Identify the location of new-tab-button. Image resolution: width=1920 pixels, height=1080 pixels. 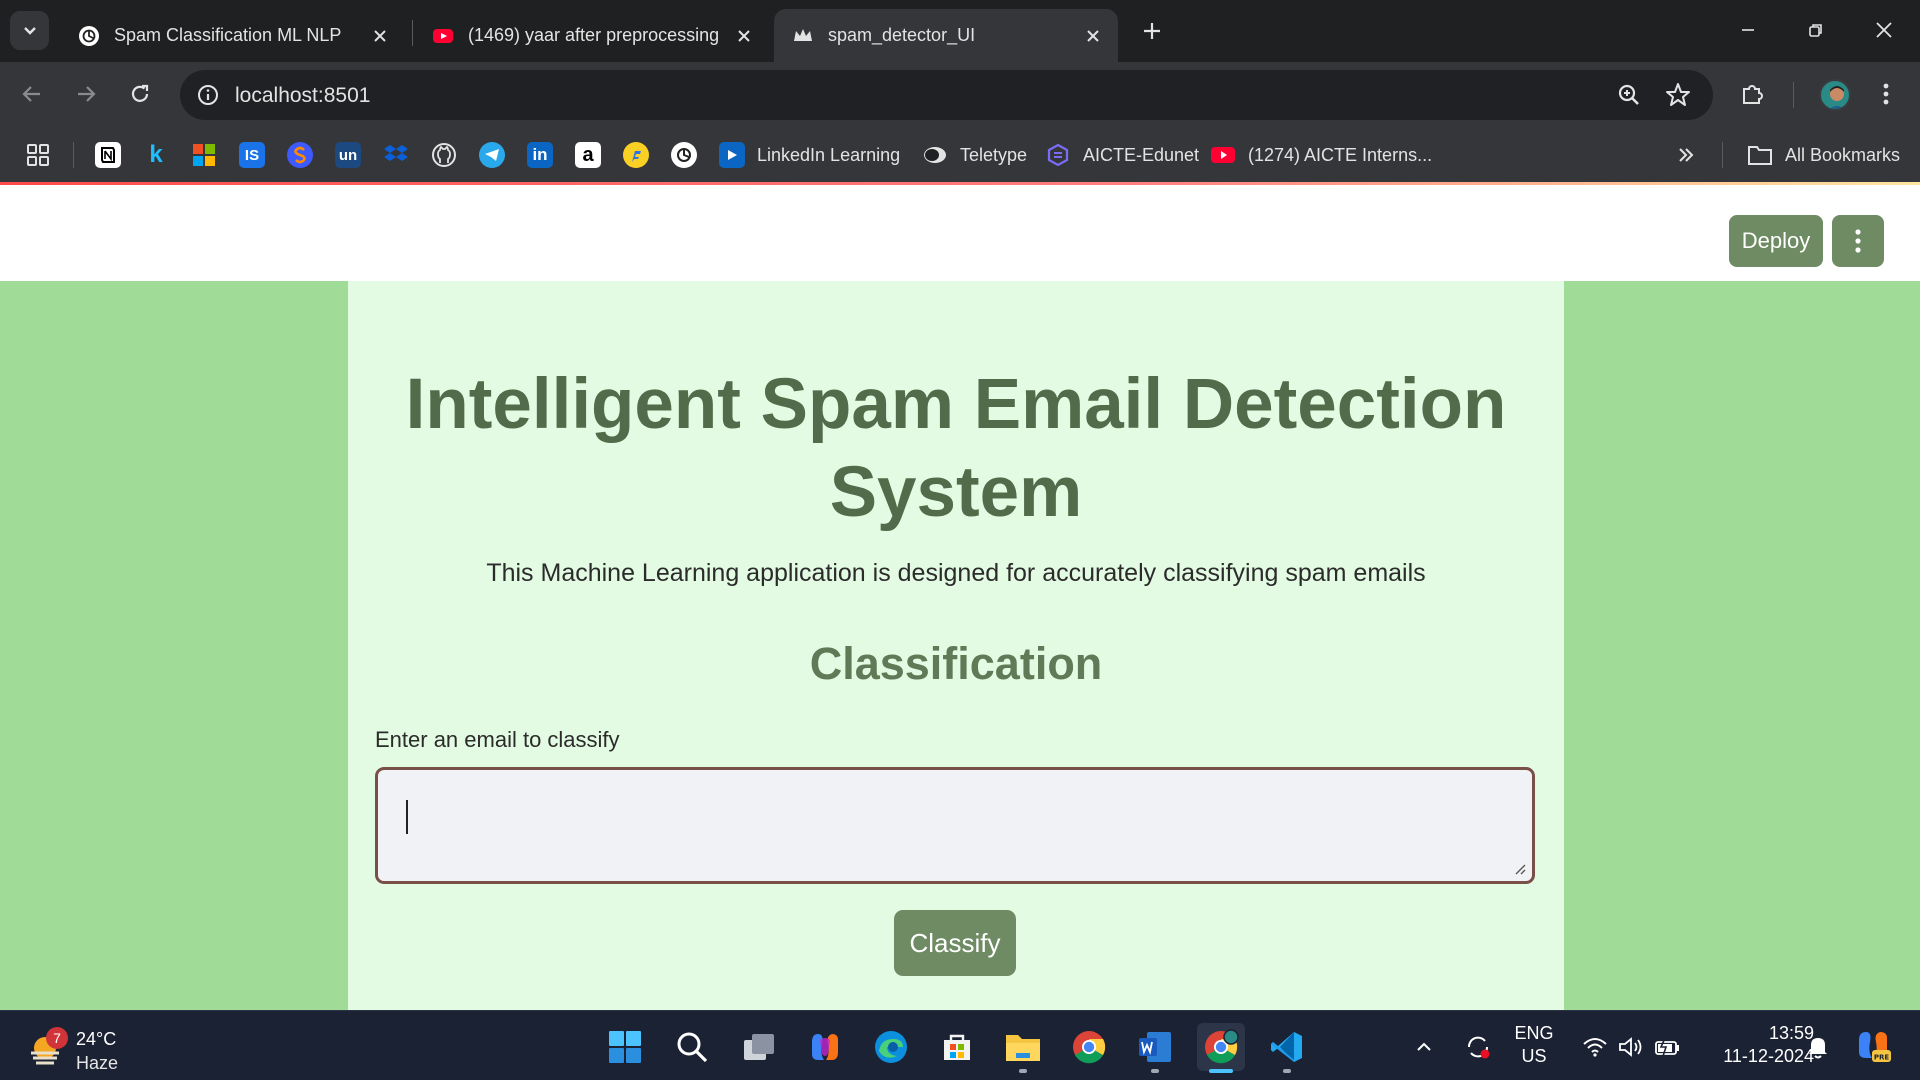
(1152, 31).